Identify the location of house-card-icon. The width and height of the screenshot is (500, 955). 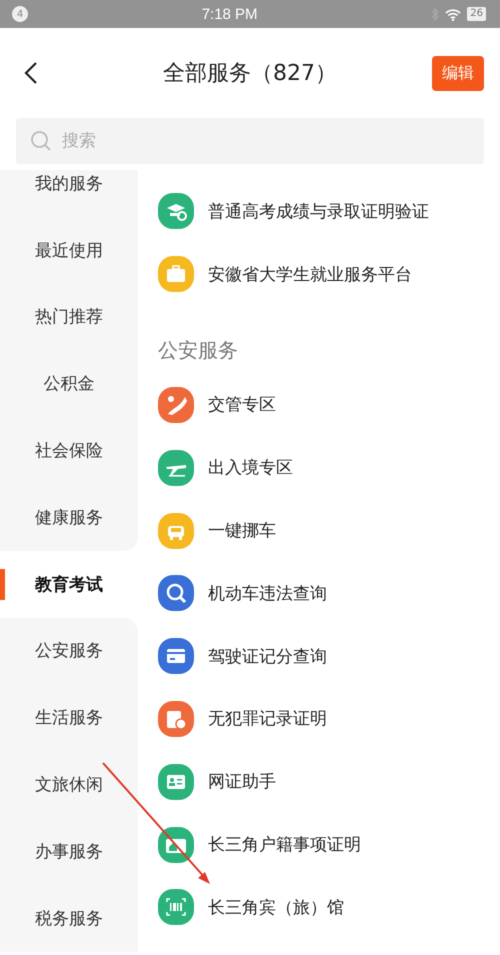
(176, 844).